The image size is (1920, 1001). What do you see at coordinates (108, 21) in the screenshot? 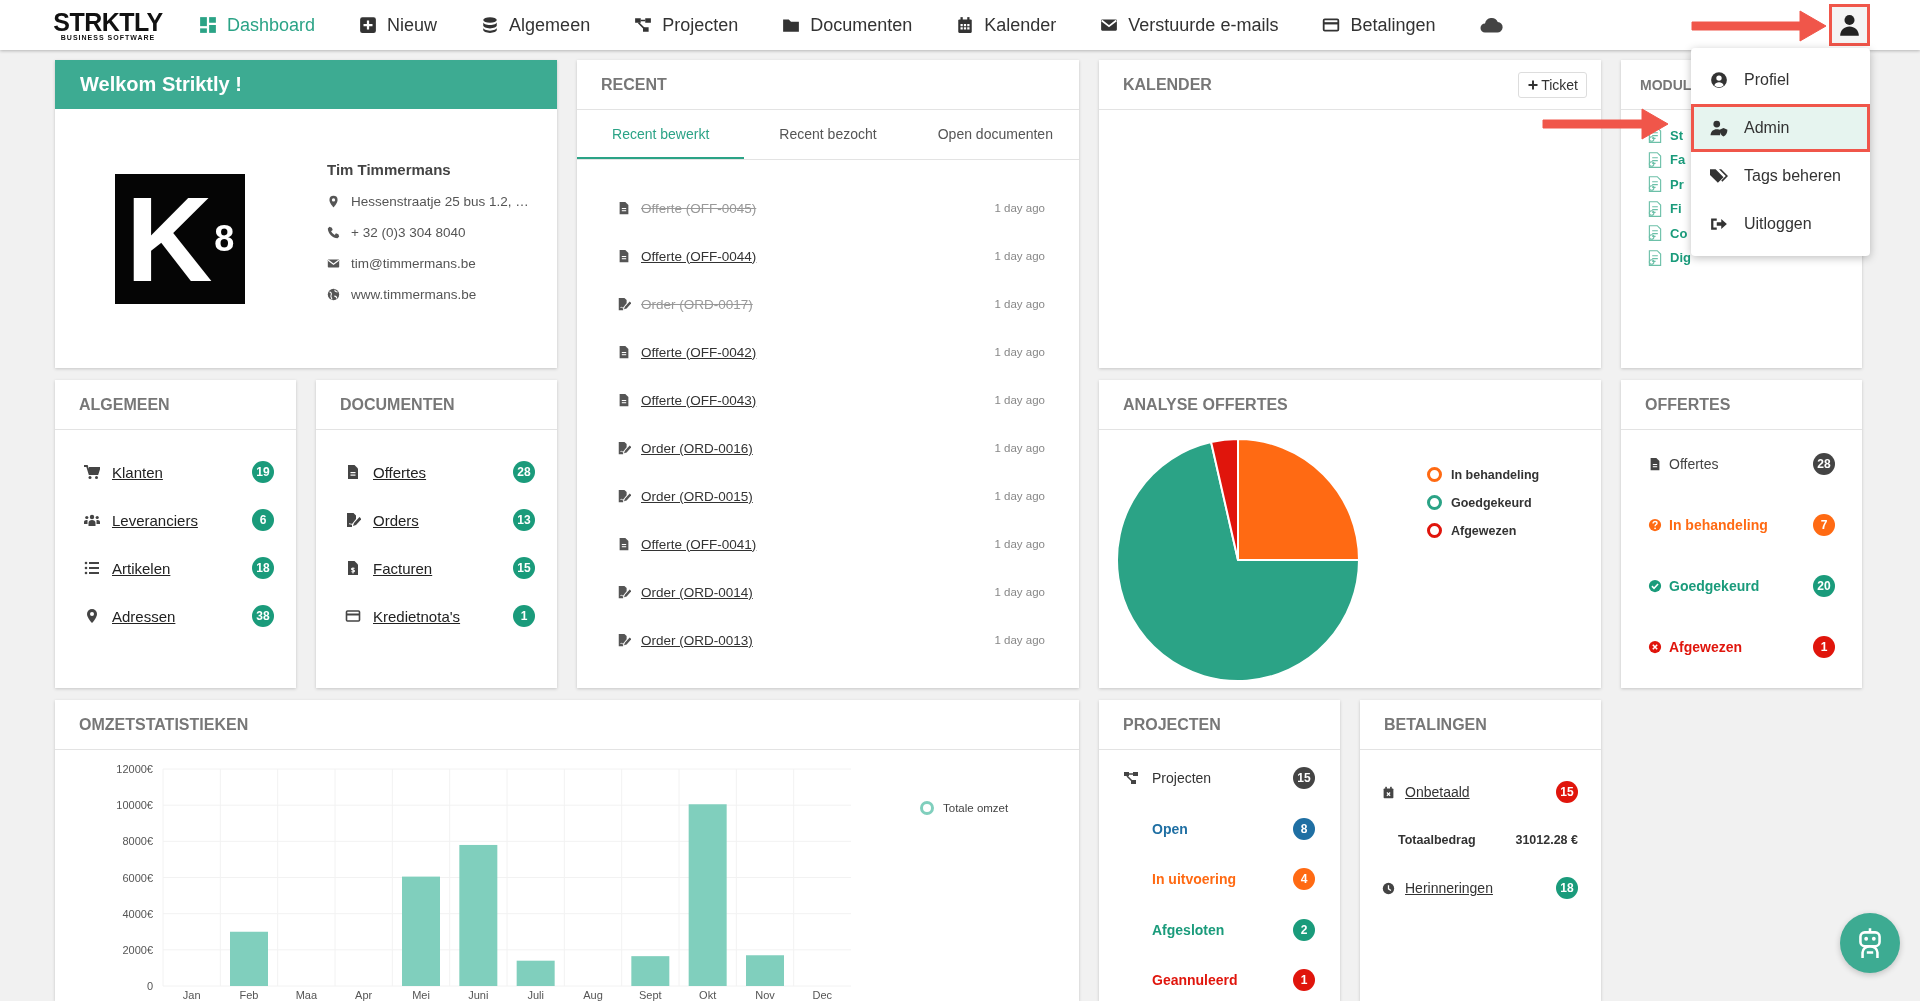
I see `logo: STRKTLY` at bounding box center [108, 21].